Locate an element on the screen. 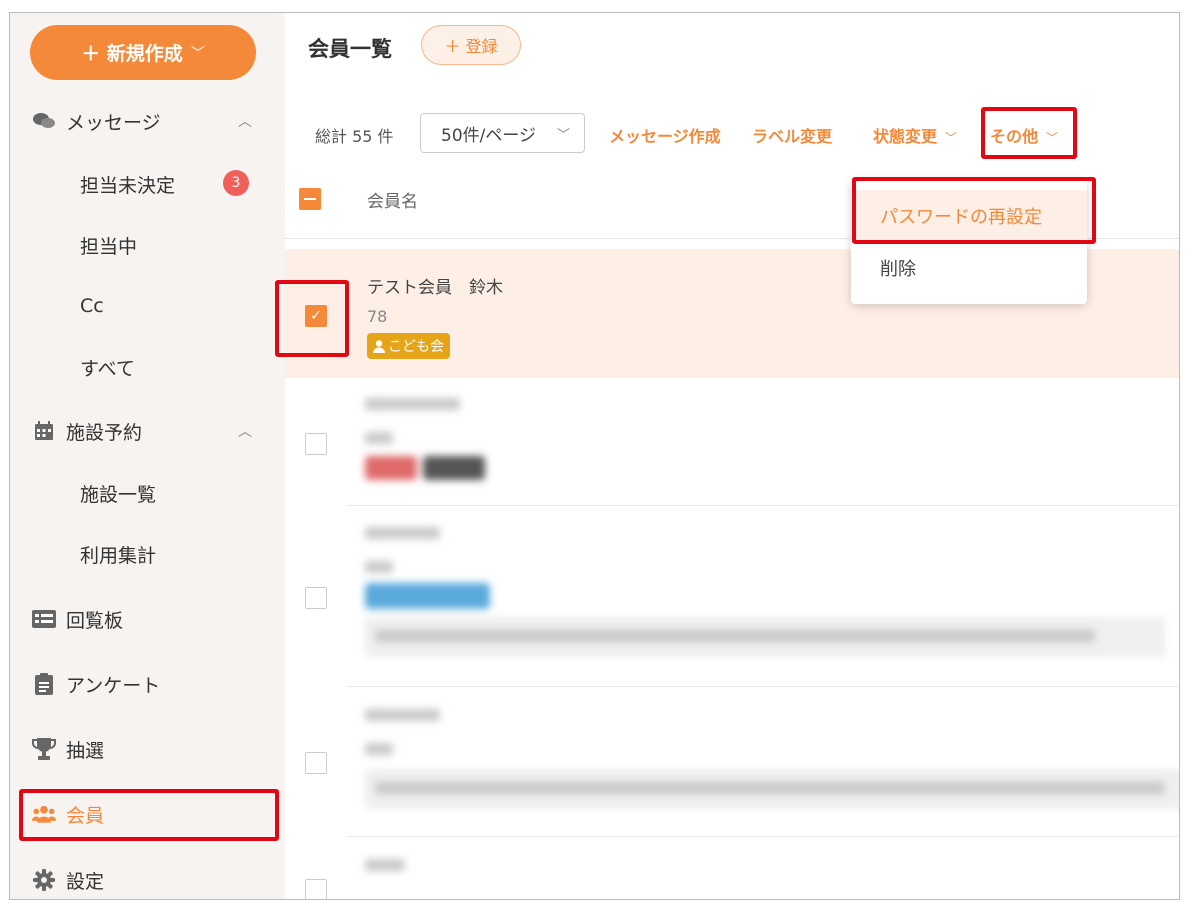 Image resolution: width=1195 pixels, height=913 pixels. select-all-checkbox is located at coordinates (310, 199).